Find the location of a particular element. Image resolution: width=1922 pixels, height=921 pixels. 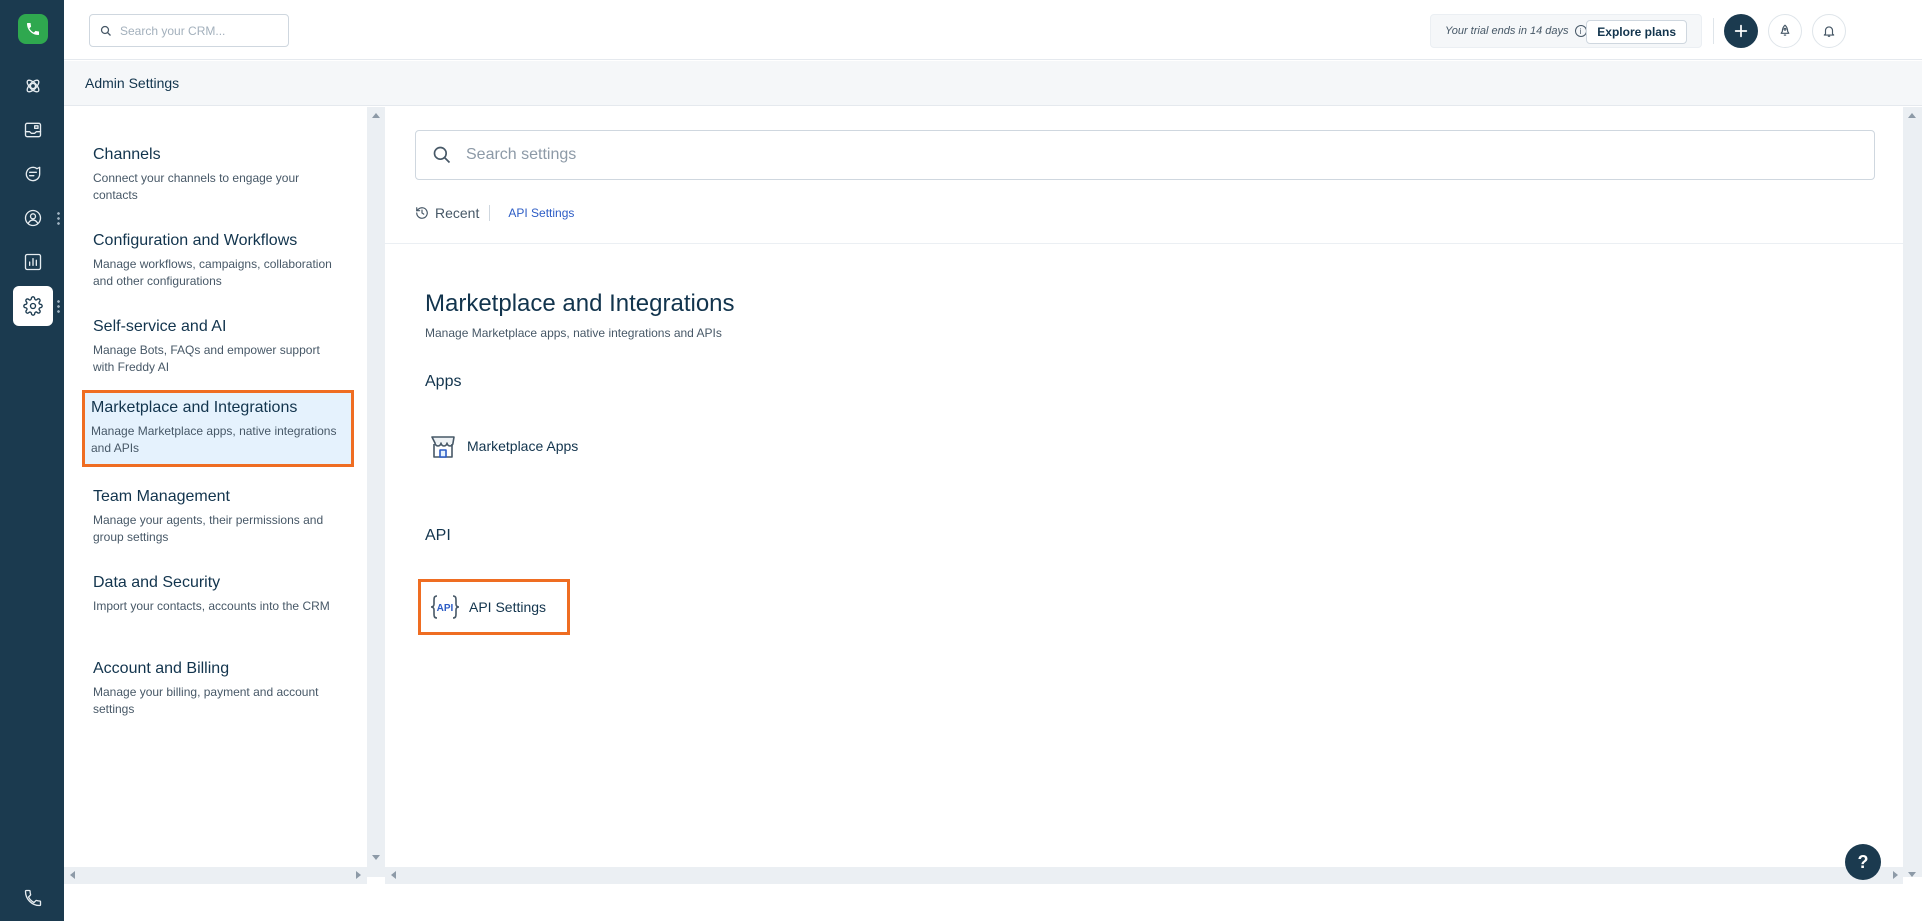

marketplace-apps-tile: Marketplace Apps is located at coordinates (502, 446).